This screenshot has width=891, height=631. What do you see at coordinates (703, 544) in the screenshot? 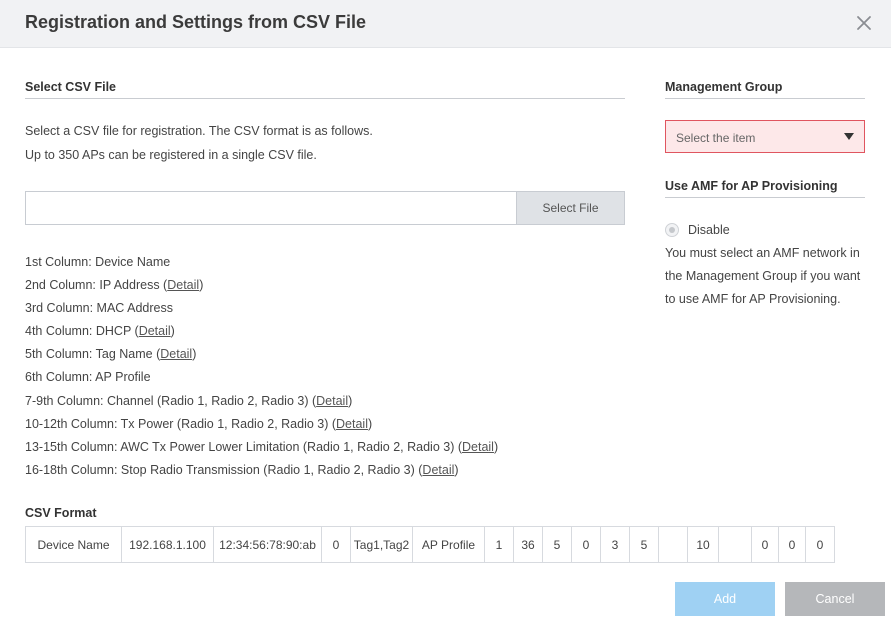
I see `csv-format-cell: 10` at bounding box center [703, 544].